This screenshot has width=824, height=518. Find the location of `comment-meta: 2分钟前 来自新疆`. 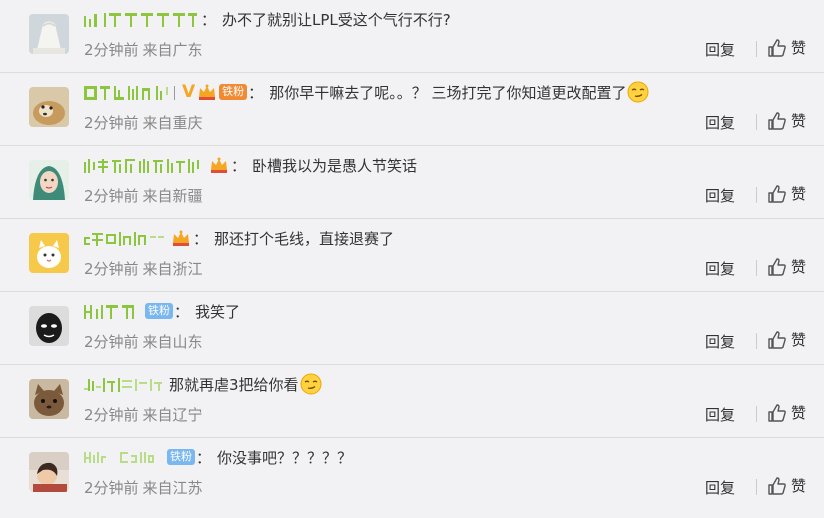

comment-meta: 2分钟前 来自新疆 is located at coordinates (143, 195).